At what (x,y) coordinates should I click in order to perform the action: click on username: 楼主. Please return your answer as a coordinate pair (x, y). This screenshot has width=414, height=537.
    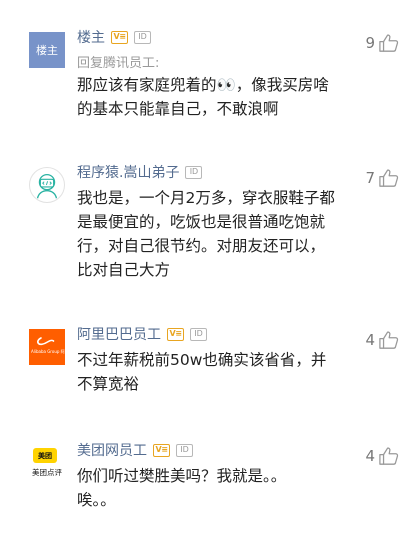
    Looking at the image, I should click on (91, 37).